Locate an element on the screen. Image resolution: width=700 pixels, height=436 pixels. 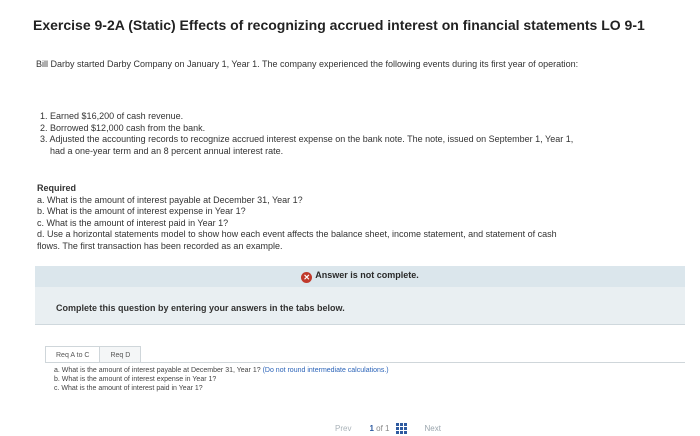
page-of: of is located at coordinates (379, 428).